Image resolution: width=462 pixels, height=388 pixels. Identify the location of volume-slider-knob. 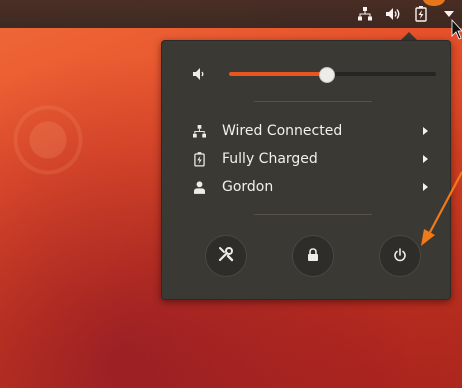
(327, 75).